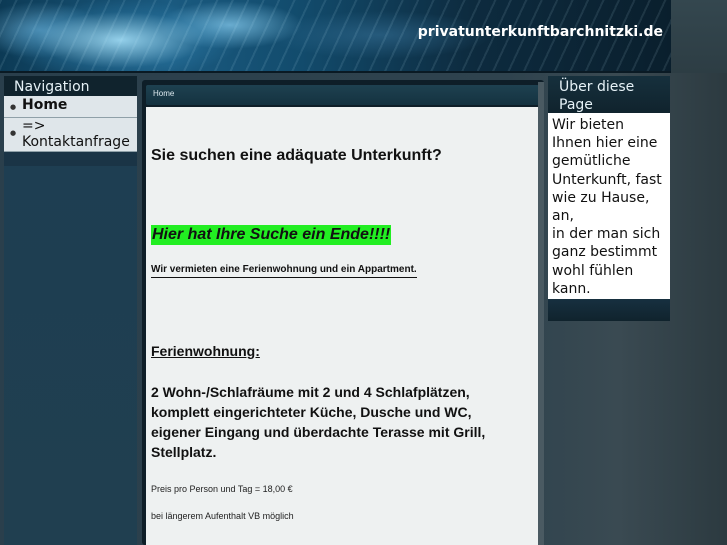 Image resolution: width=727 pixels, height=545 pixels. Describe the element at coordinates (222, 516) in the screenshot. I see `long-stay-text: bei längerem Aufenthalt VB möglich` at that location.